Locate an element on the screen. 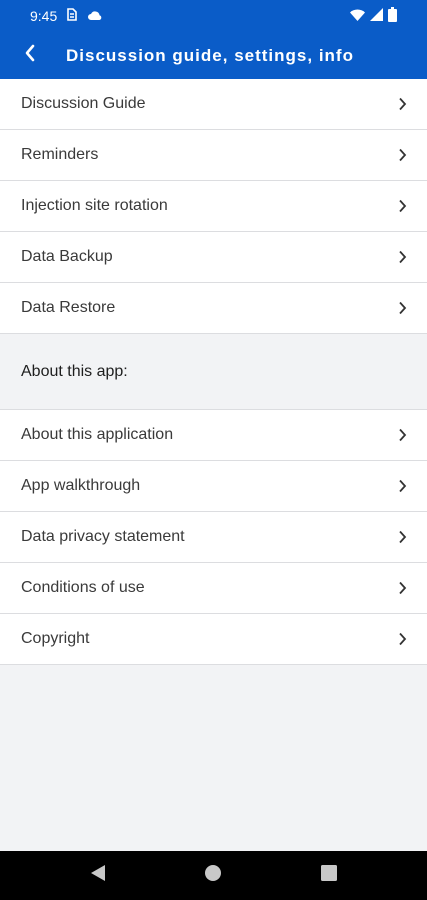  battery-icon is located at coordinates (392, 16).